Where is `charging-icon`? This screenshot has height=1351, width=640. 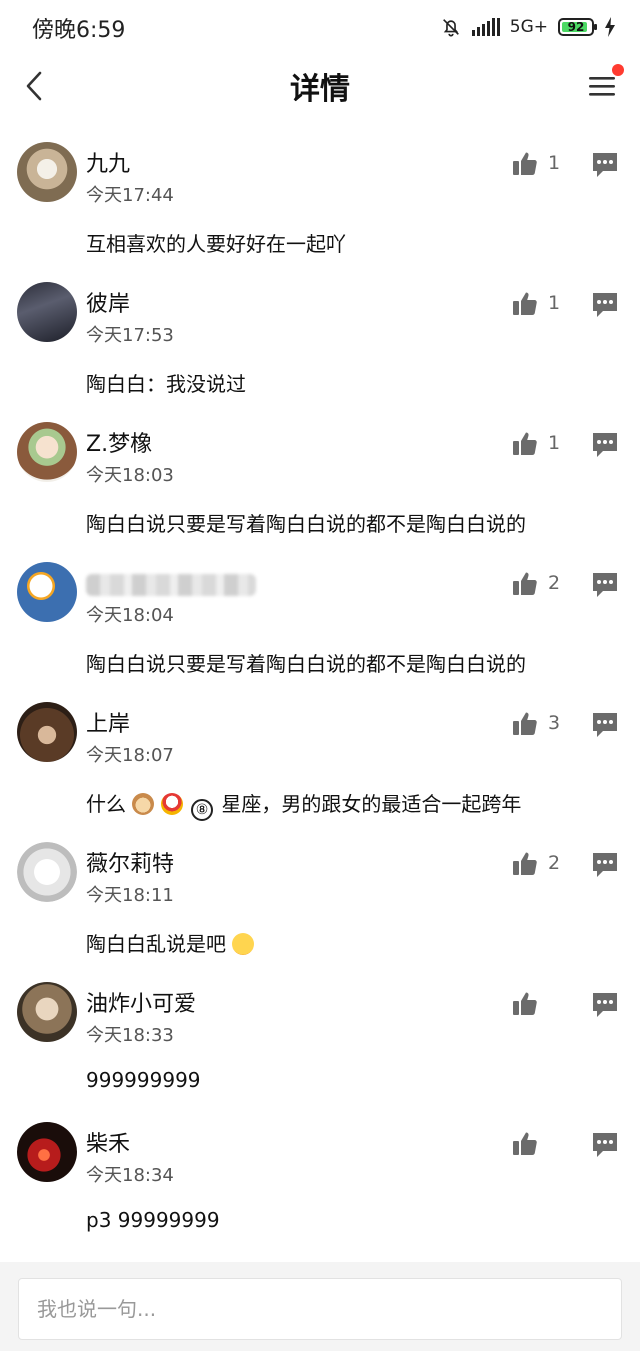
charging-icon is located at coordinates (610, 27).